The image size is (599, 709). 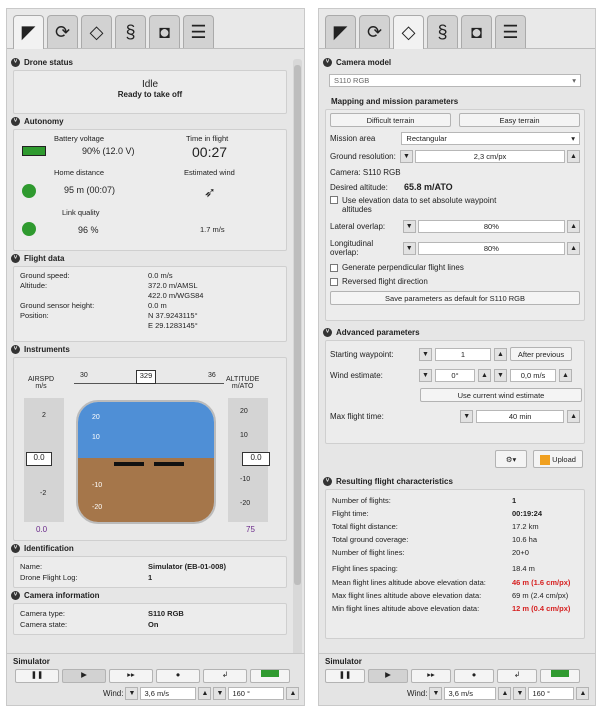 I want to click on camera-model-select: S110 RGB ▾, so click(x=455, y=80).